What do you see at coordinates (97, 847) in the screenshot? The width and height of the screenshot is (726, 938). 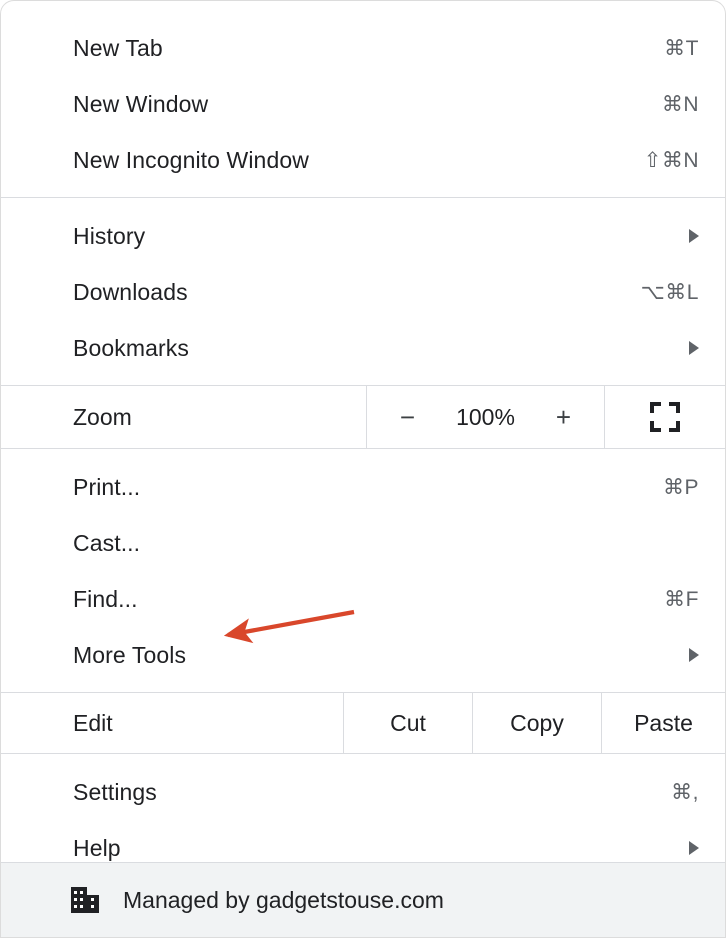 I see `menu-item-label: Help` at bounding box center [97, 847].